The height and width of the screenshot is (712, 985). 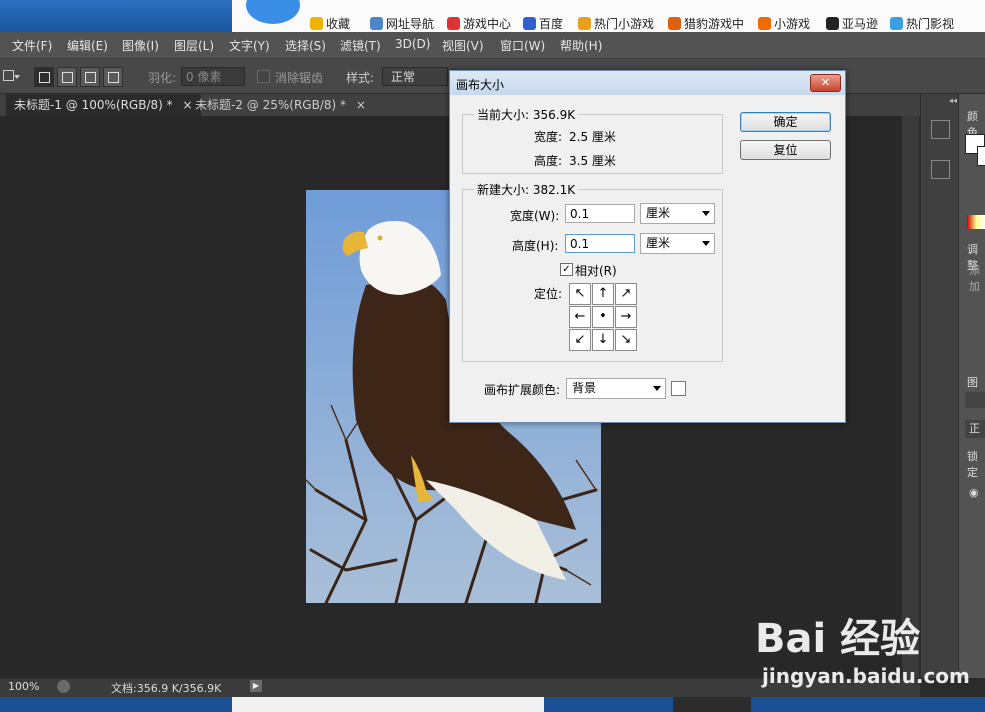 I want to click on height-unit-value: 厘米, so click(x=658, y=243).